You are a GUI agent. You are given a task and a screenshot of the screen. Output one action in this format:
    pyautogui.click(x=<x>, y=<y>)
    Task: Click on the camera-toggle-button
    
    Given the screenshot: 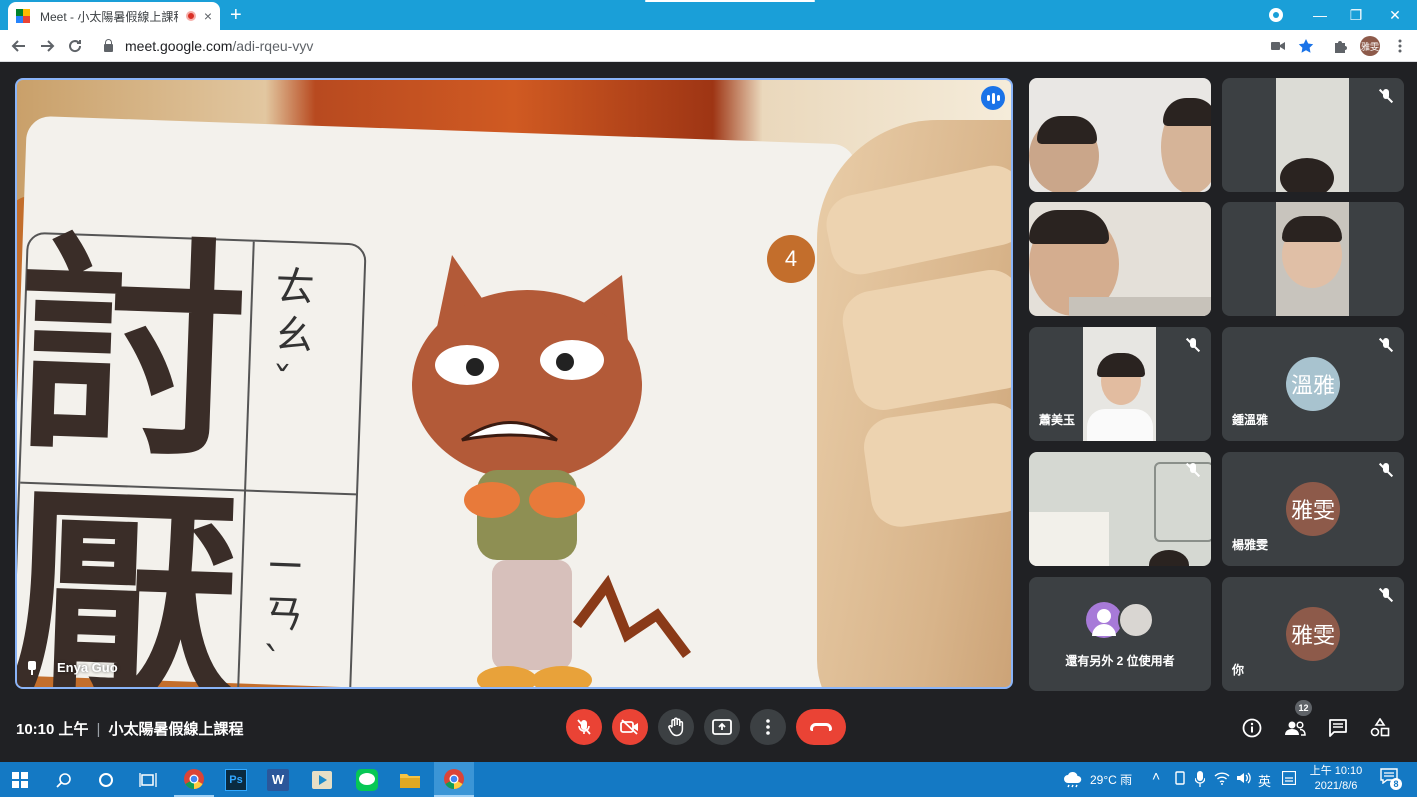 What is the action you would take?
    pyautogui.click(x=630, y=727)
    